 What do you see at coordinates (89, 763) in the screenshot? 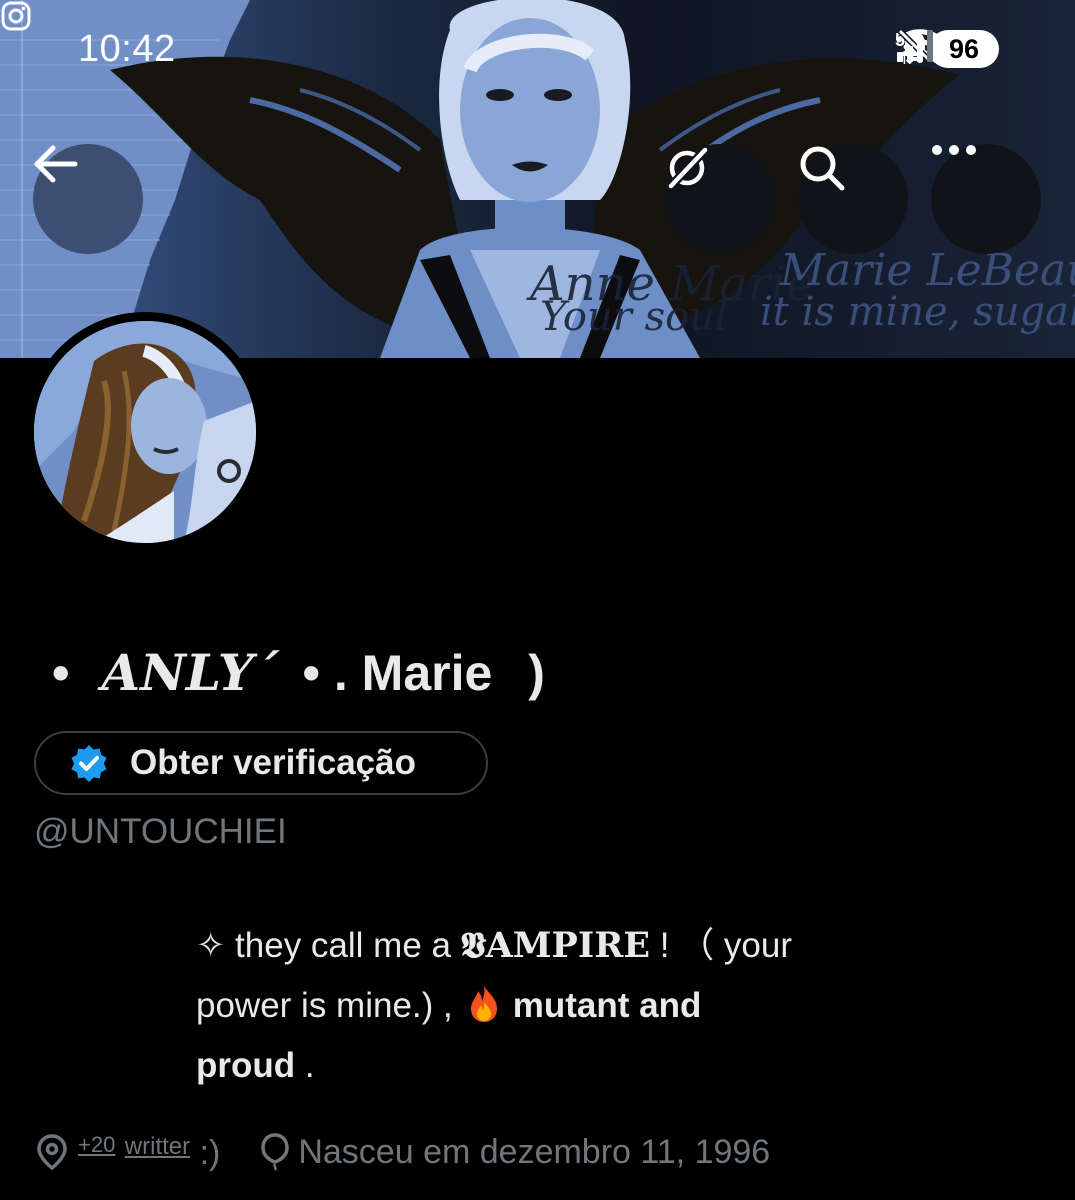
I see `verified-badge-icon` at bounding box center [89, 763].